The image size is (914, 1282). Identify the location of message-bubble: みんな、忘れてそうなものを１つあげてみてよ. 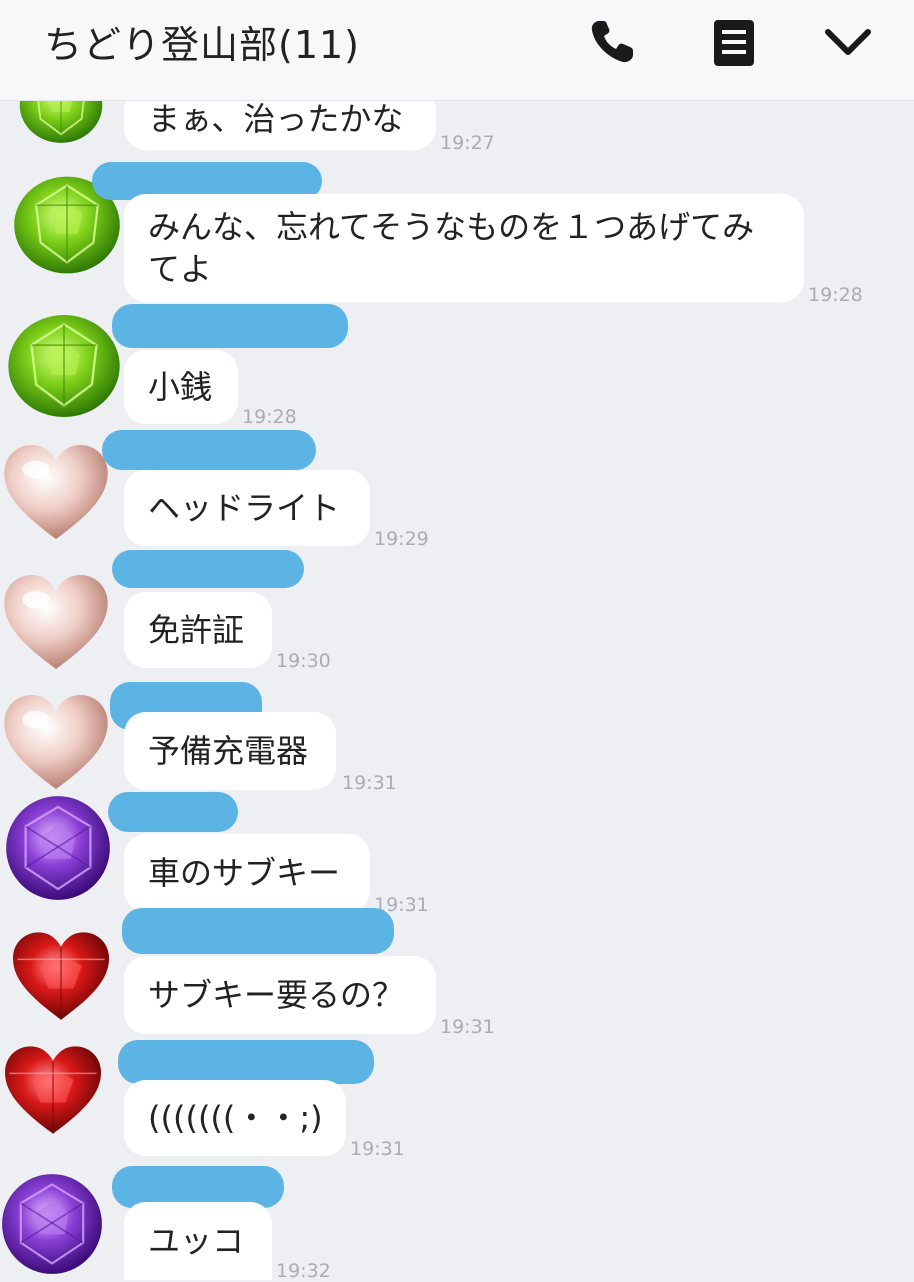
(464, 248).